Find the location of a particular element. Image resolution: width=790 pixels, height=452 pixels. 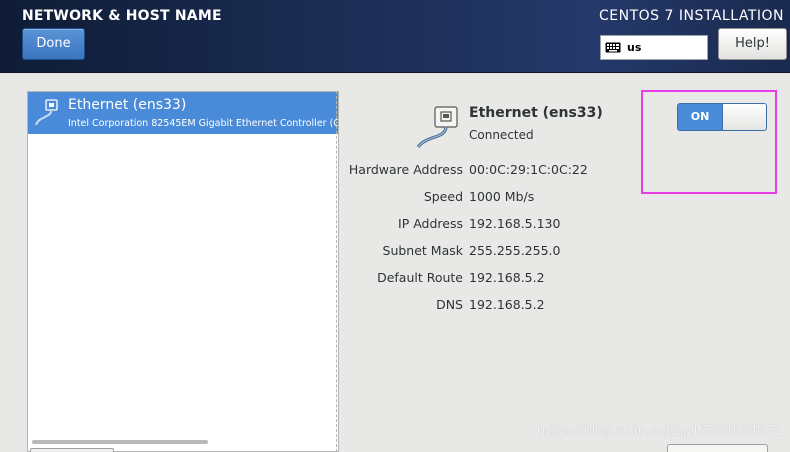

keyboard-layout-label: us is located at coordinates (634, 47).